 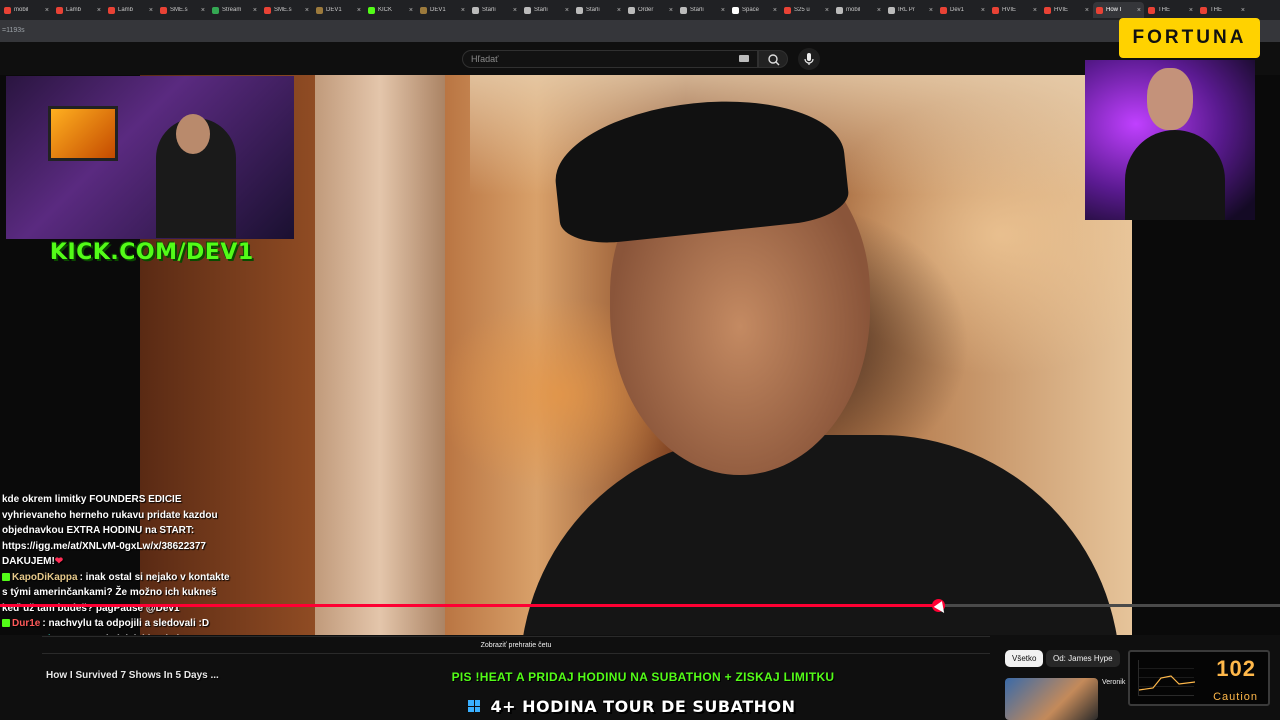 I want to click on browser-tab: Space ×, so click(x=754, y=10).